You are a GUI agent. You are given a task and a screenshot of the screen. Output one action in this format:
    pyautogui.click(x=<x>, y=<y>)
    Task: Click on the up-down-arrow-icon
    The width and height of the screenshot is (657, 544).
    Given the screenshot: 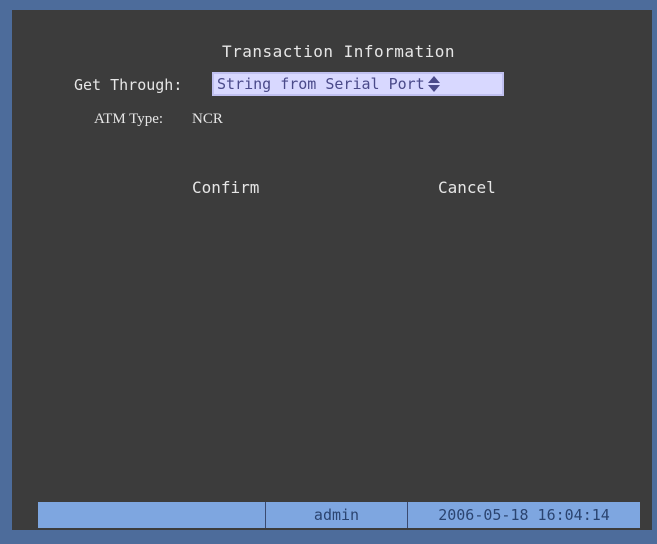 What is the action you would take?
    pyautogui.click(x=434, y=84)
    